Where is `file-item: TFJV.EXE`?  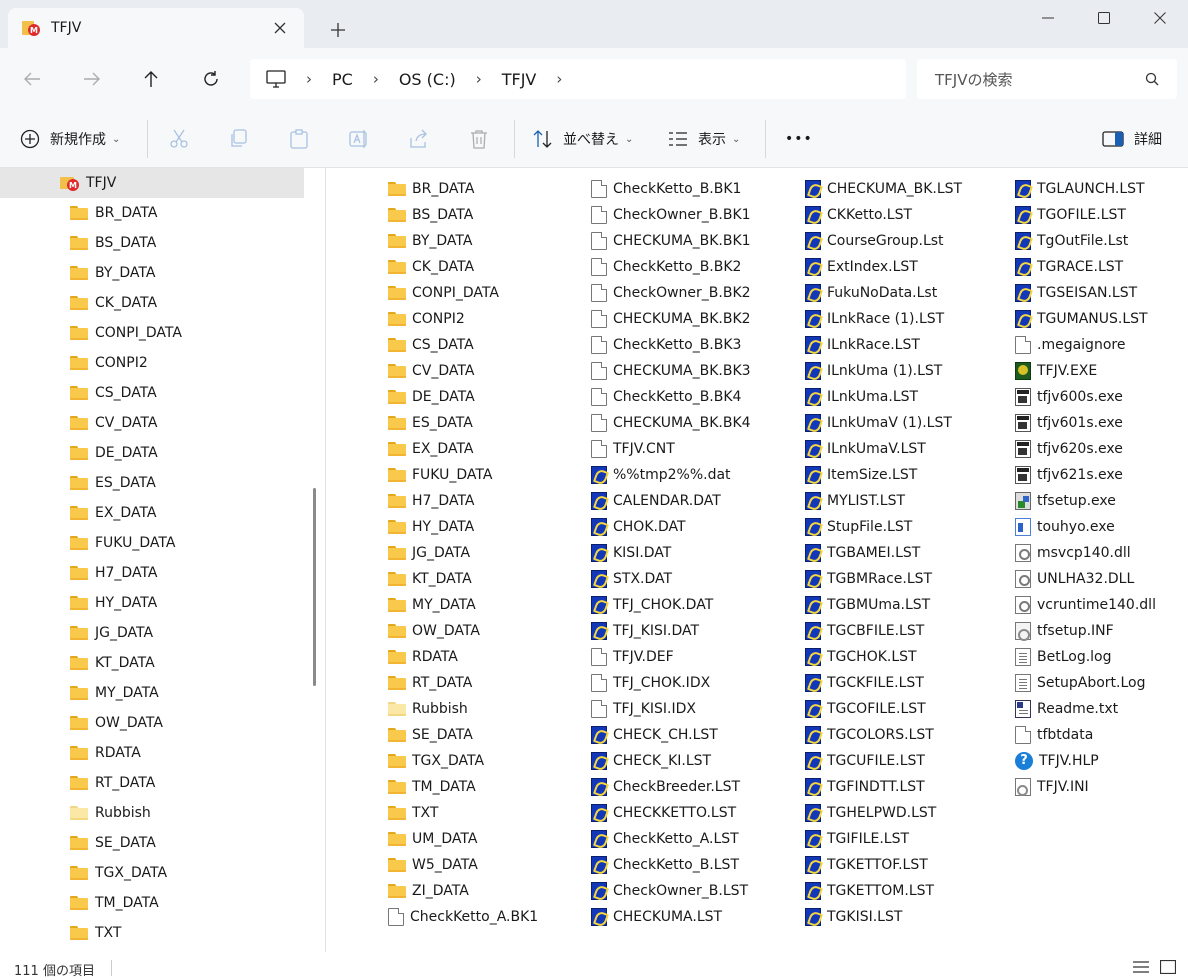
file-item: TFJV.EXE is located at coordinates (1056, 371).